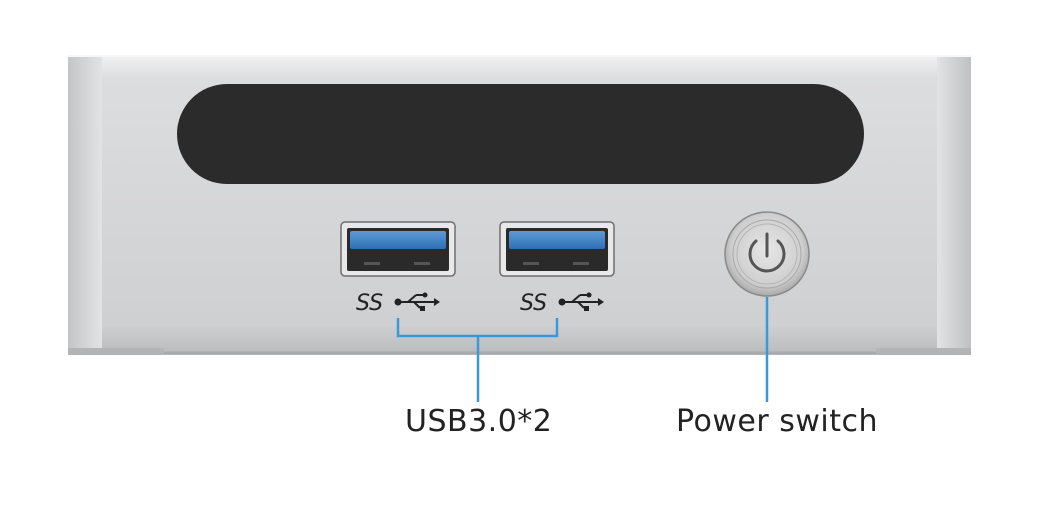 This screenshot has width=1041, height=523. What do you see at coordinates (520, 134) in the screenshot?
I see `front-panel-window` at bounding box center [520, 134].